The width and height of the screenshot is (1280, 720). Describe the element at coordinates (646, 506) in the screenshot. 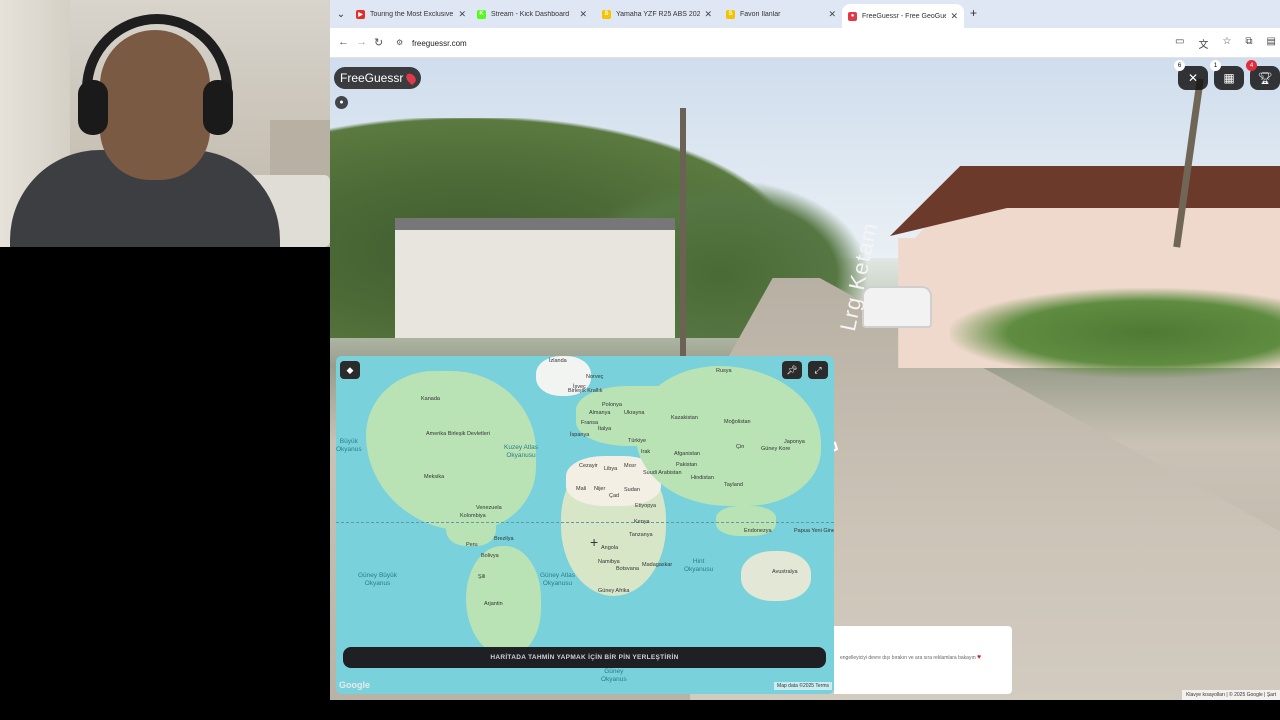

I see `map-country-label: Etiyopya` at that location.